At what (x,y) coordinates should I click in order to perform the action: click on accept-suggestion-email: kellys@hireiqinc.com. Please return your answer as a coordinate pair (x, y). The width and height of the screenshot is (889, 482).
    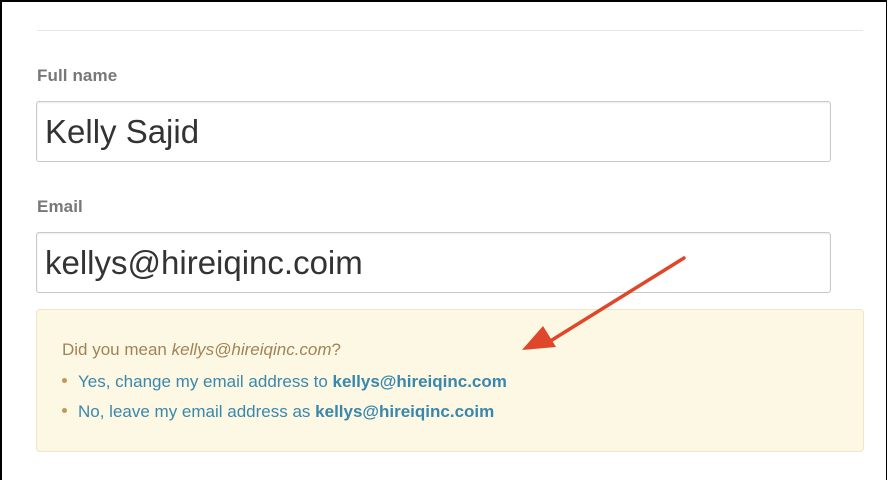
    Looking at the image, I should click on (419, 381).